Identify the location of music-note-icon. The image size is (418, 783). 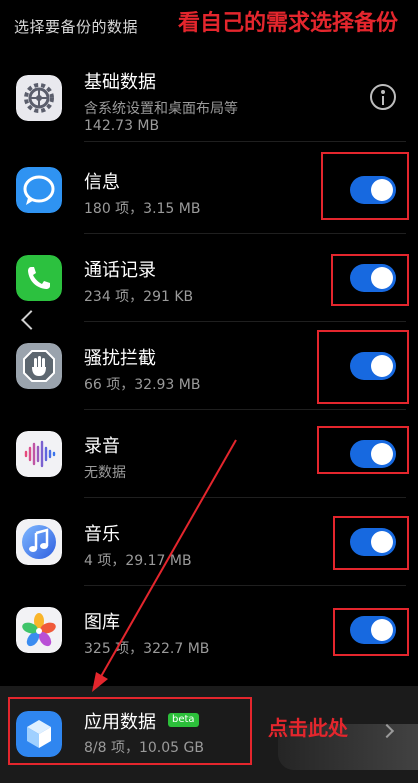
(39, 542).